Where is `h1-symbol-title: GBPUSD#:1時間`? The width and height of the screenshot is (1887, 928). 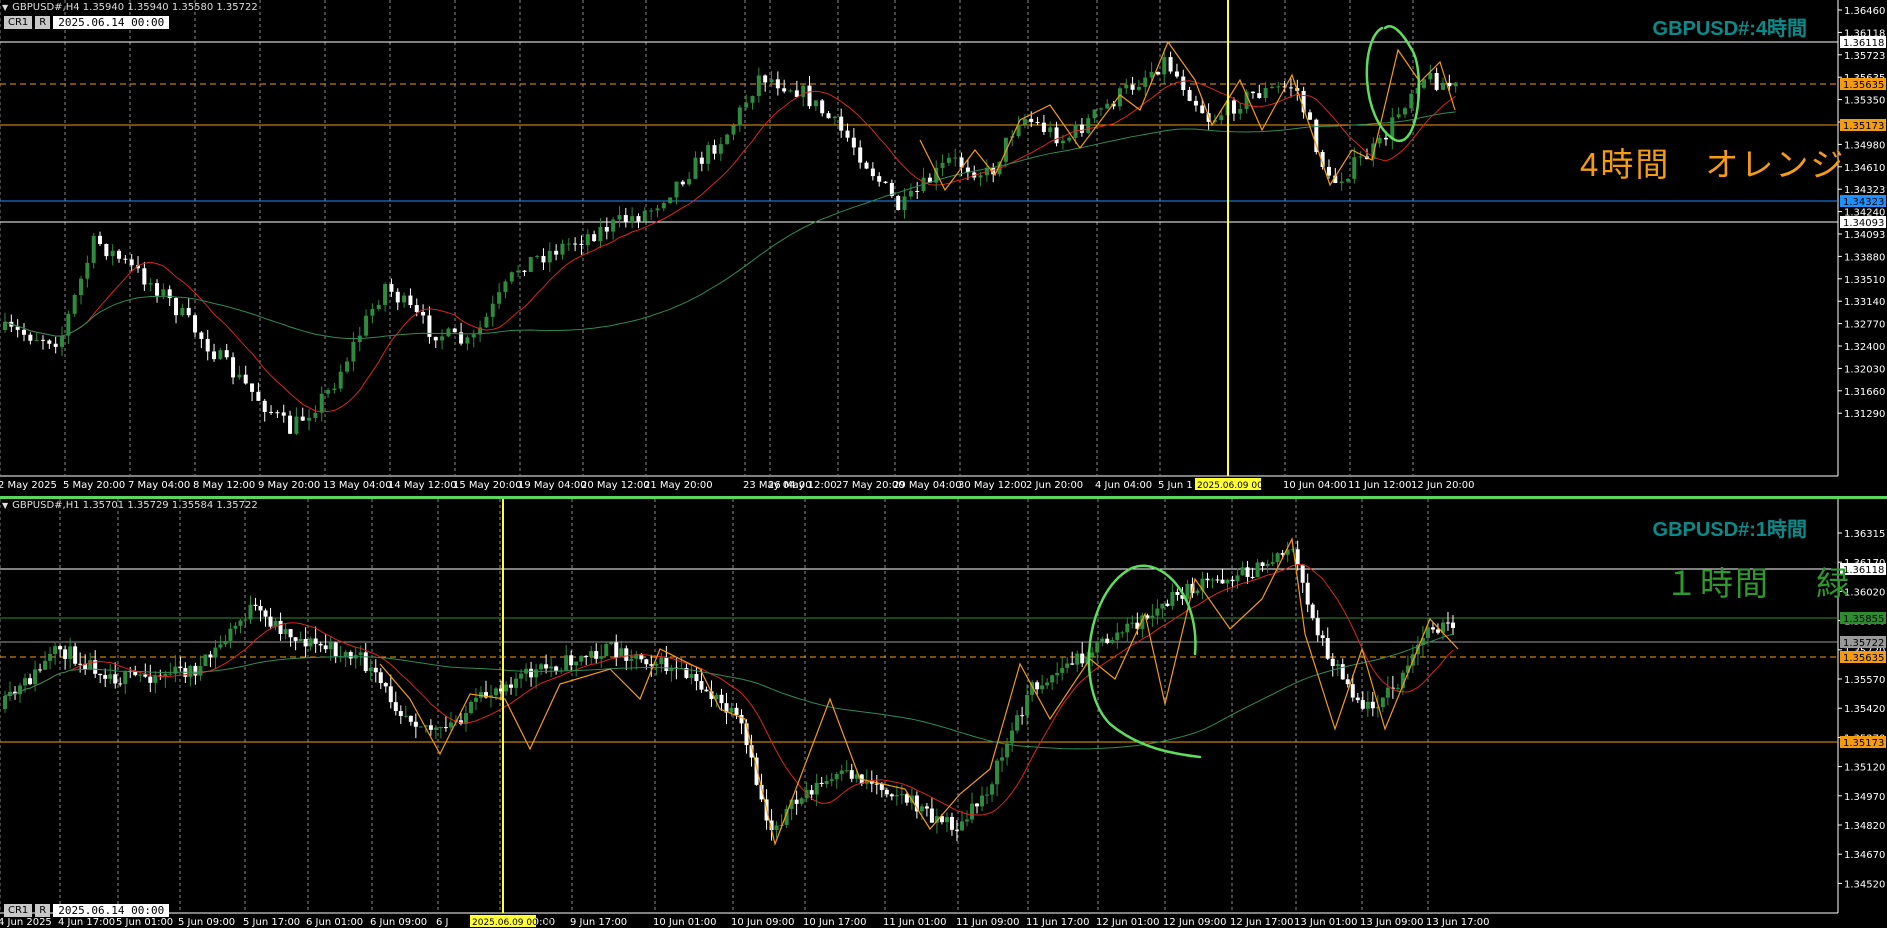
h1-symbol-title: GBPUSD#:1時間 is located at coordinates (1729, 530).